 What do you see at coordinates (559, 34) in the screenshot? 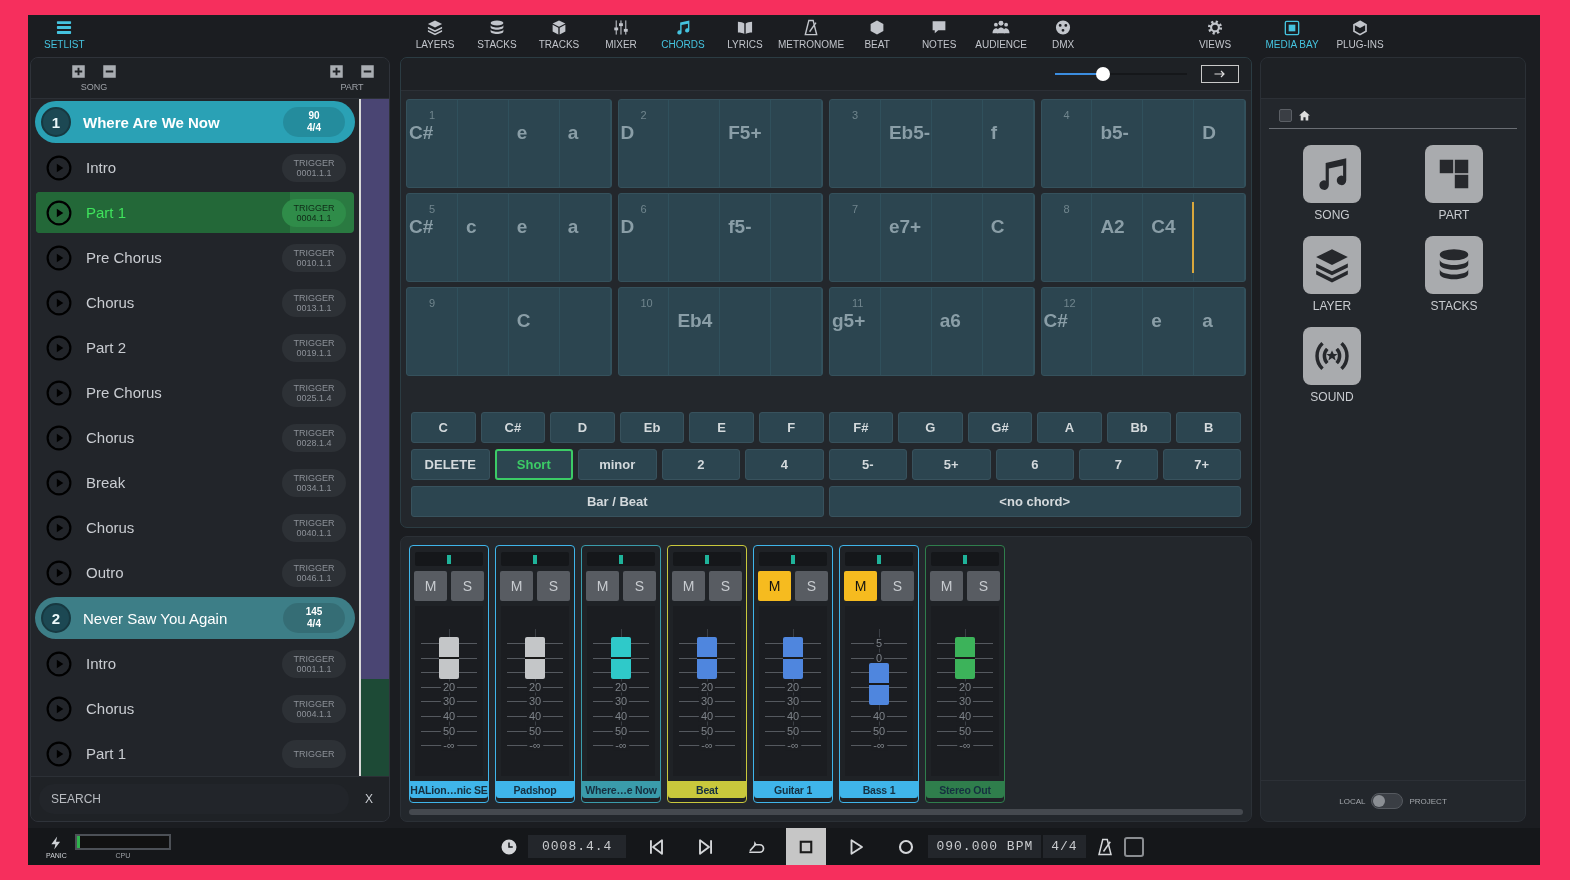
I see `tab: TRACKS` at bounding box center [559, 34].